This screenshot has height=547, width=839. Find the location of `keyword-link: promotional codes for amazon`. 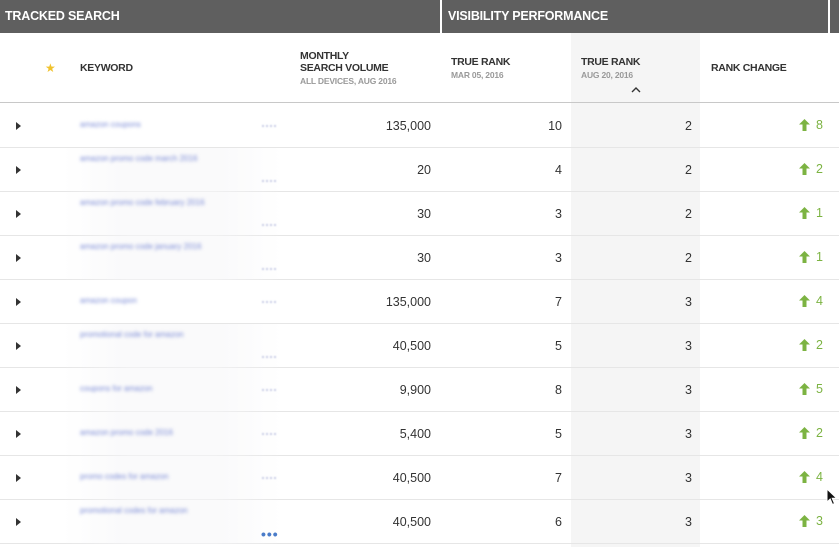

keyword-link: promotional codes for amazon is located at coordinates (134, 510).